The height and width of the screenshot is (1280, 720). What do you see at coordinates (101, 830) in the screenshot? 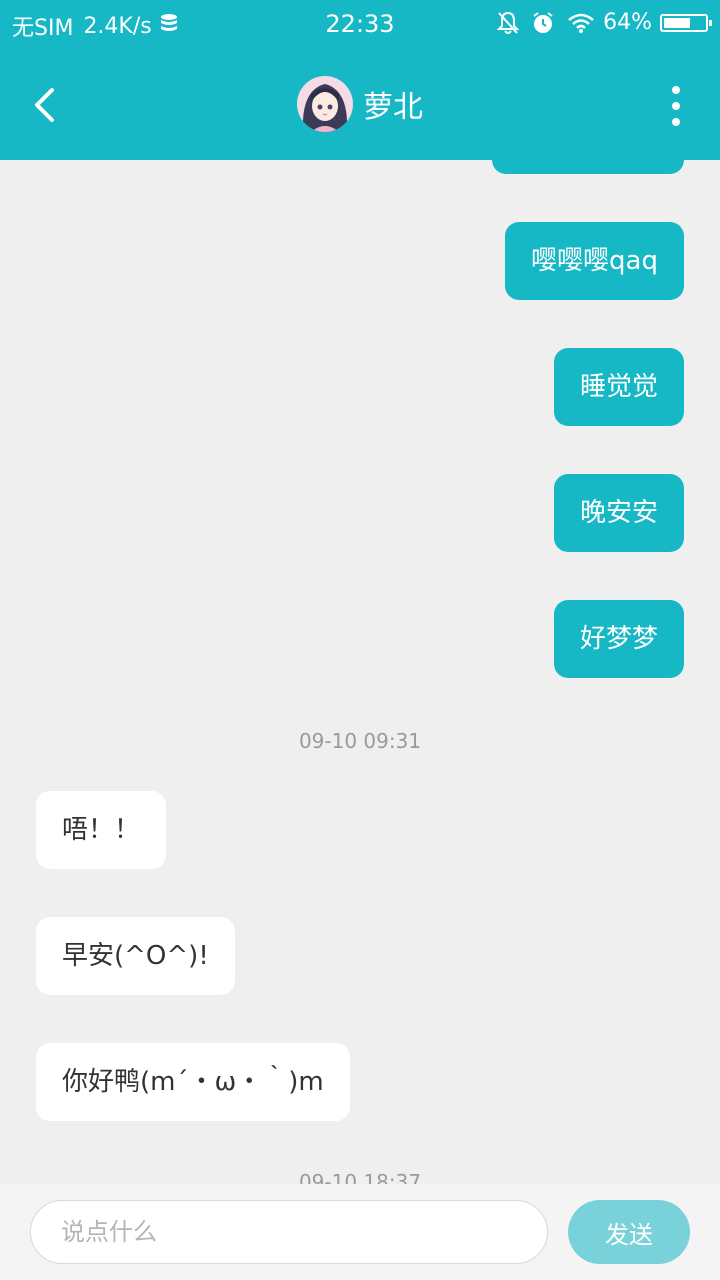
I see `message-bubble-incoming: 唔！！` at bounding box center [101, 830].